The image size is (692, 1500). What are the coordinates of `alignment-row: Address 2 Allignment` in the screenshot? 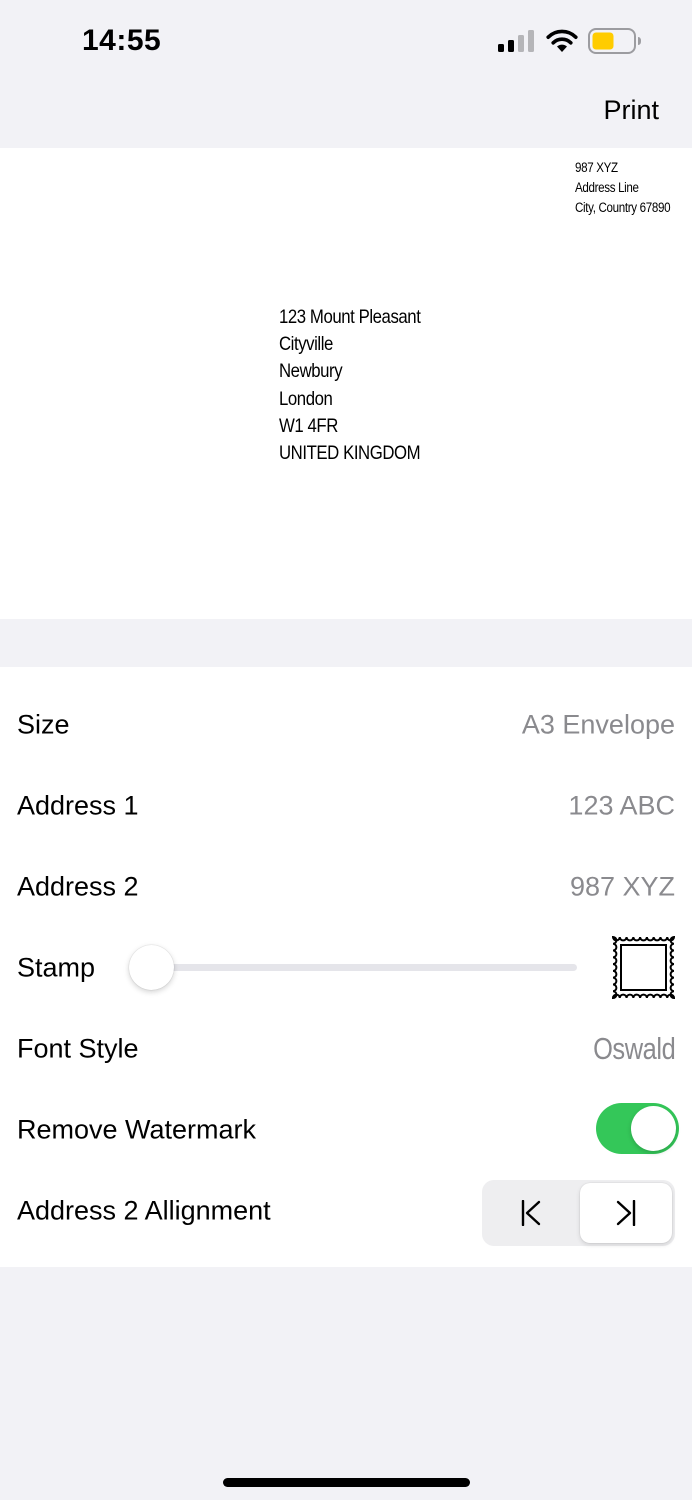 It's located at (346, 1210).